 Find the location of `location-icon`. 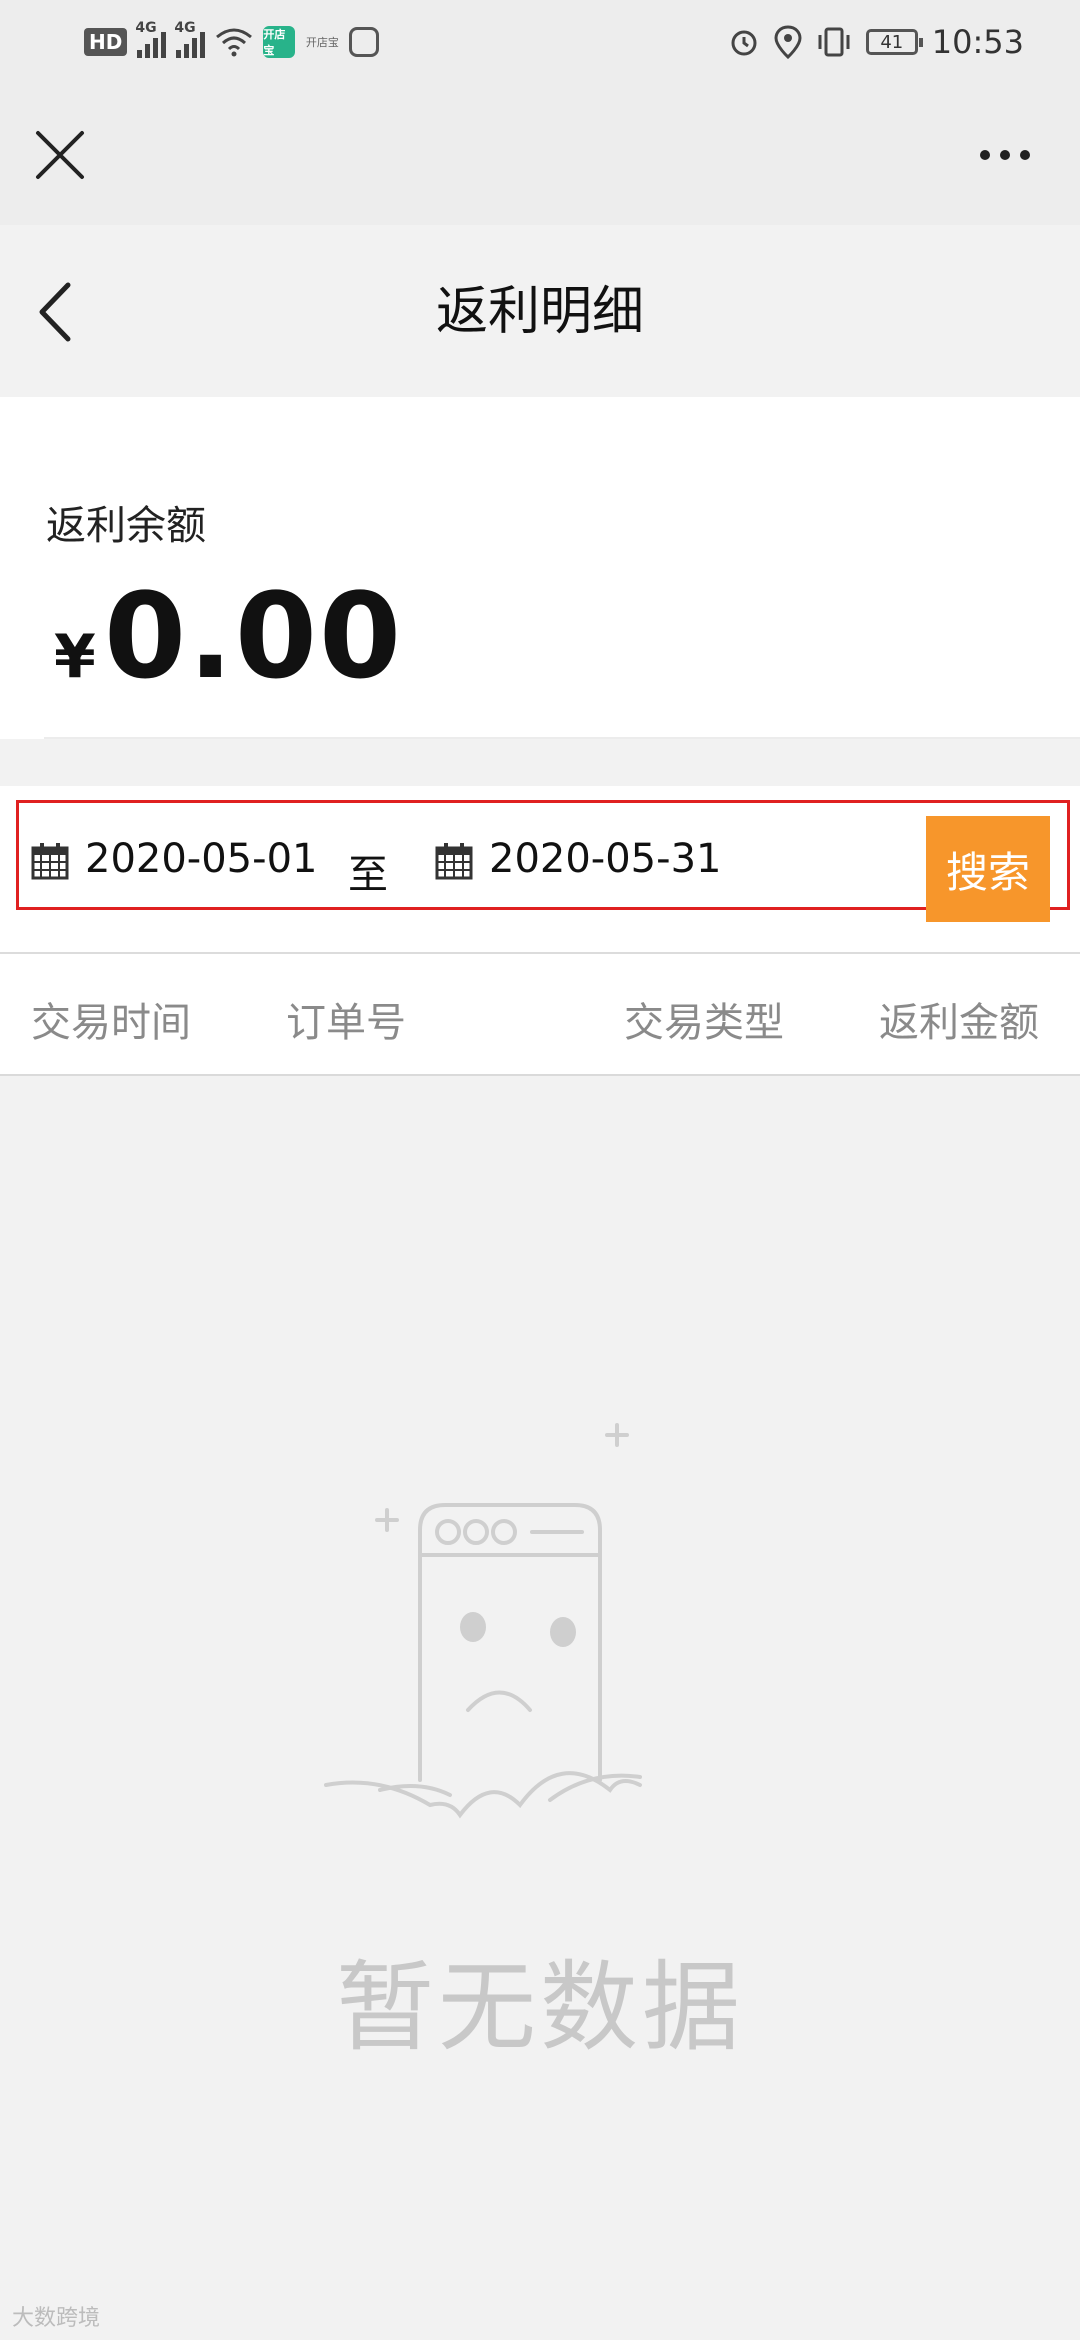

location-icon is located at coordinates (788, 42).